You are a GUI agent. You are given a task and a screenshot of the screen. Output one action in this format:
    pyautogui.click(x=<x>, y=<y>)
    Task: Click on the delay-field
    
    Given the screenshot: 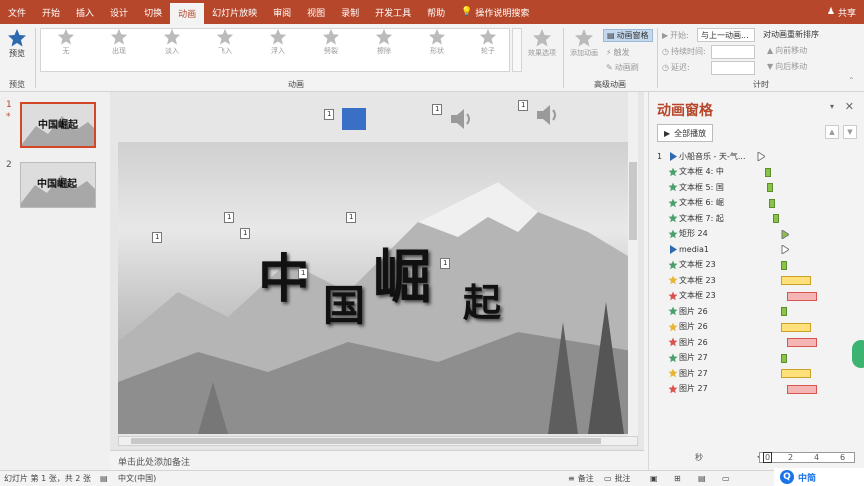 What is the action you would take?
    pyautogui.click(x=733, y=68)
    